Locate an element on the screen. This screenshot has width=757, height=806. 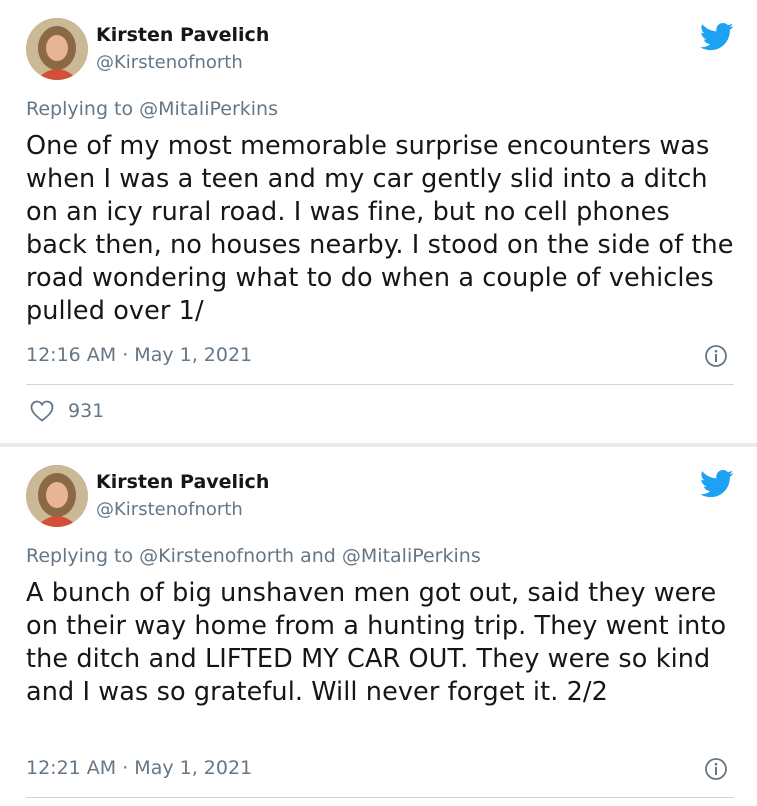
reply-context: Replying to @MitaliPerkins is located at coordinates (152, 109).